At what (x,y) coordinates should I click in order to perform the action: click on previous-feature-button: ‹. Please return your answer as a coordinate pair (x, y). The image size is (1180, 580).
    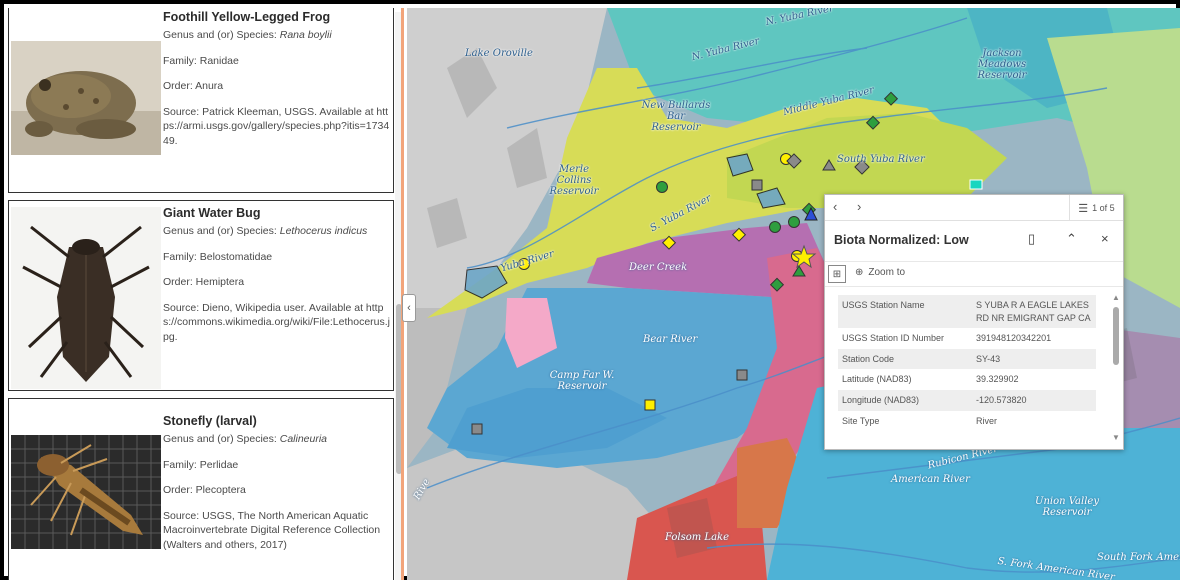
    Looking at the image, I should click on (835, 206).